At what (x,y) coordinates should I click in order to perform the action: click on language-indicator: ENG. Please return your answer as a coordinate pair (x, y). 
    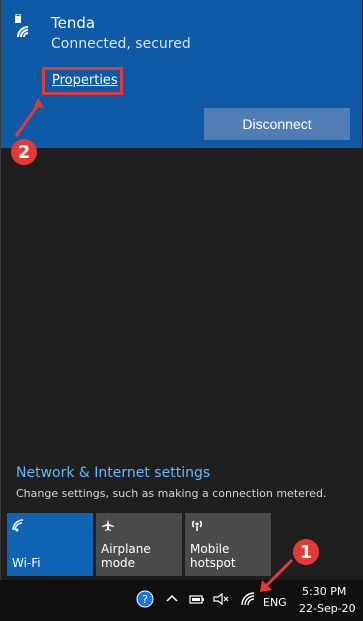
    Looking at the image, I should click on (275, 602).